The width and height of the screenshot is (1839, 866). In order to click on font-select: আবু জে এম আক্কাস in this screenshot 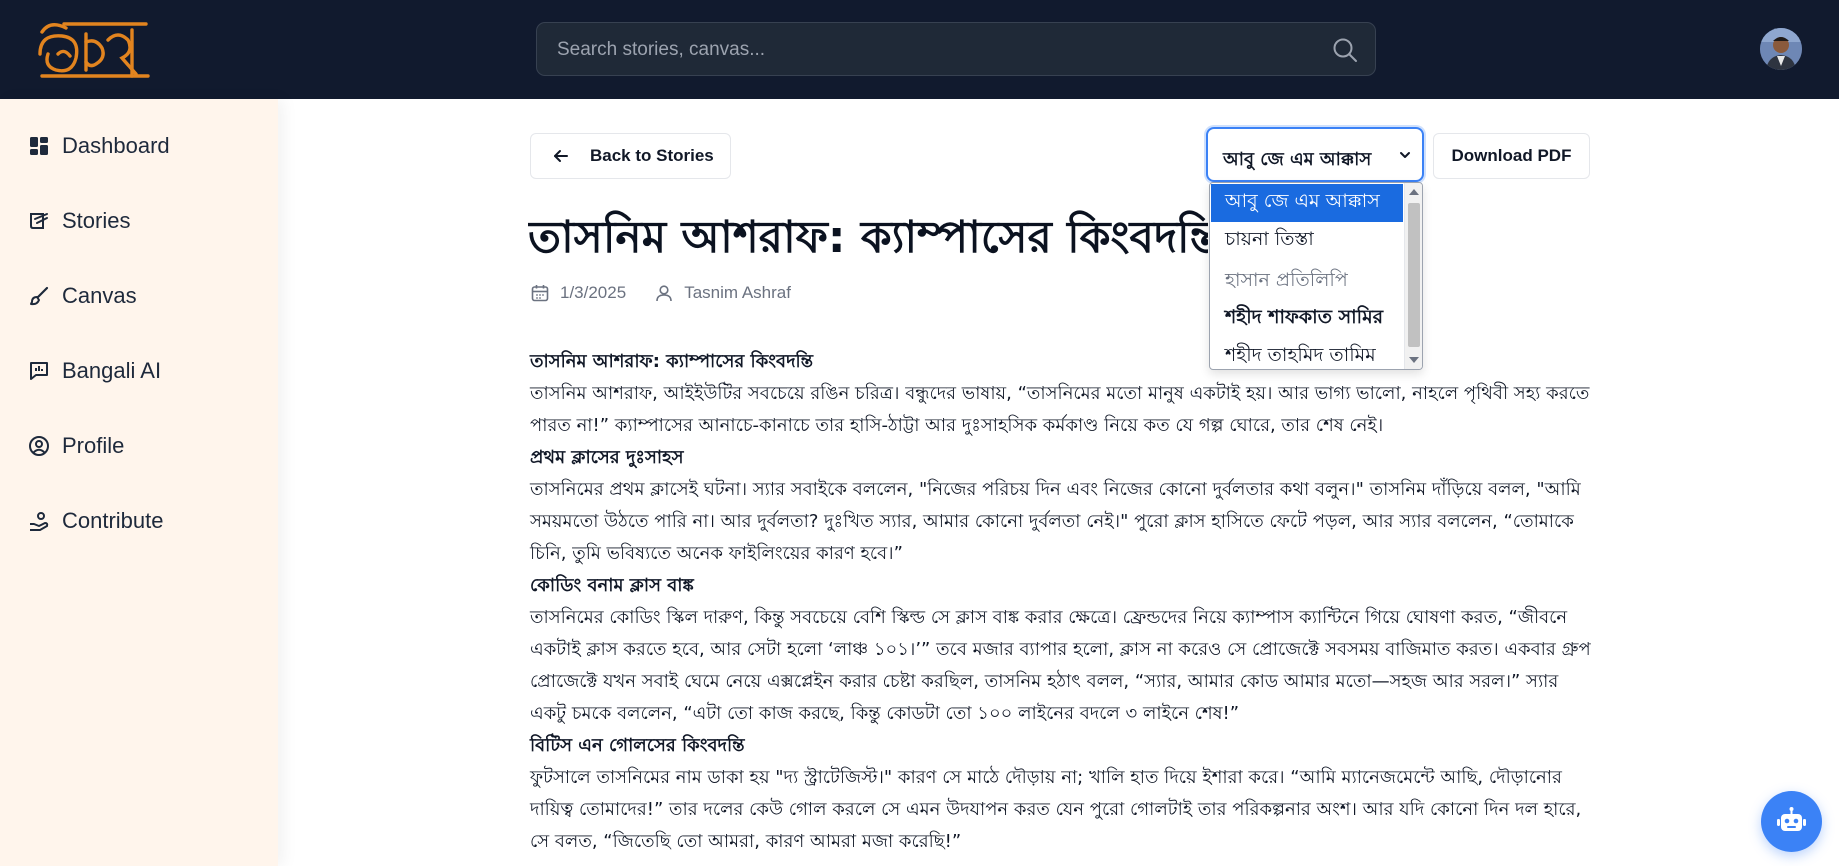, I will do `click(1315, 154)`.